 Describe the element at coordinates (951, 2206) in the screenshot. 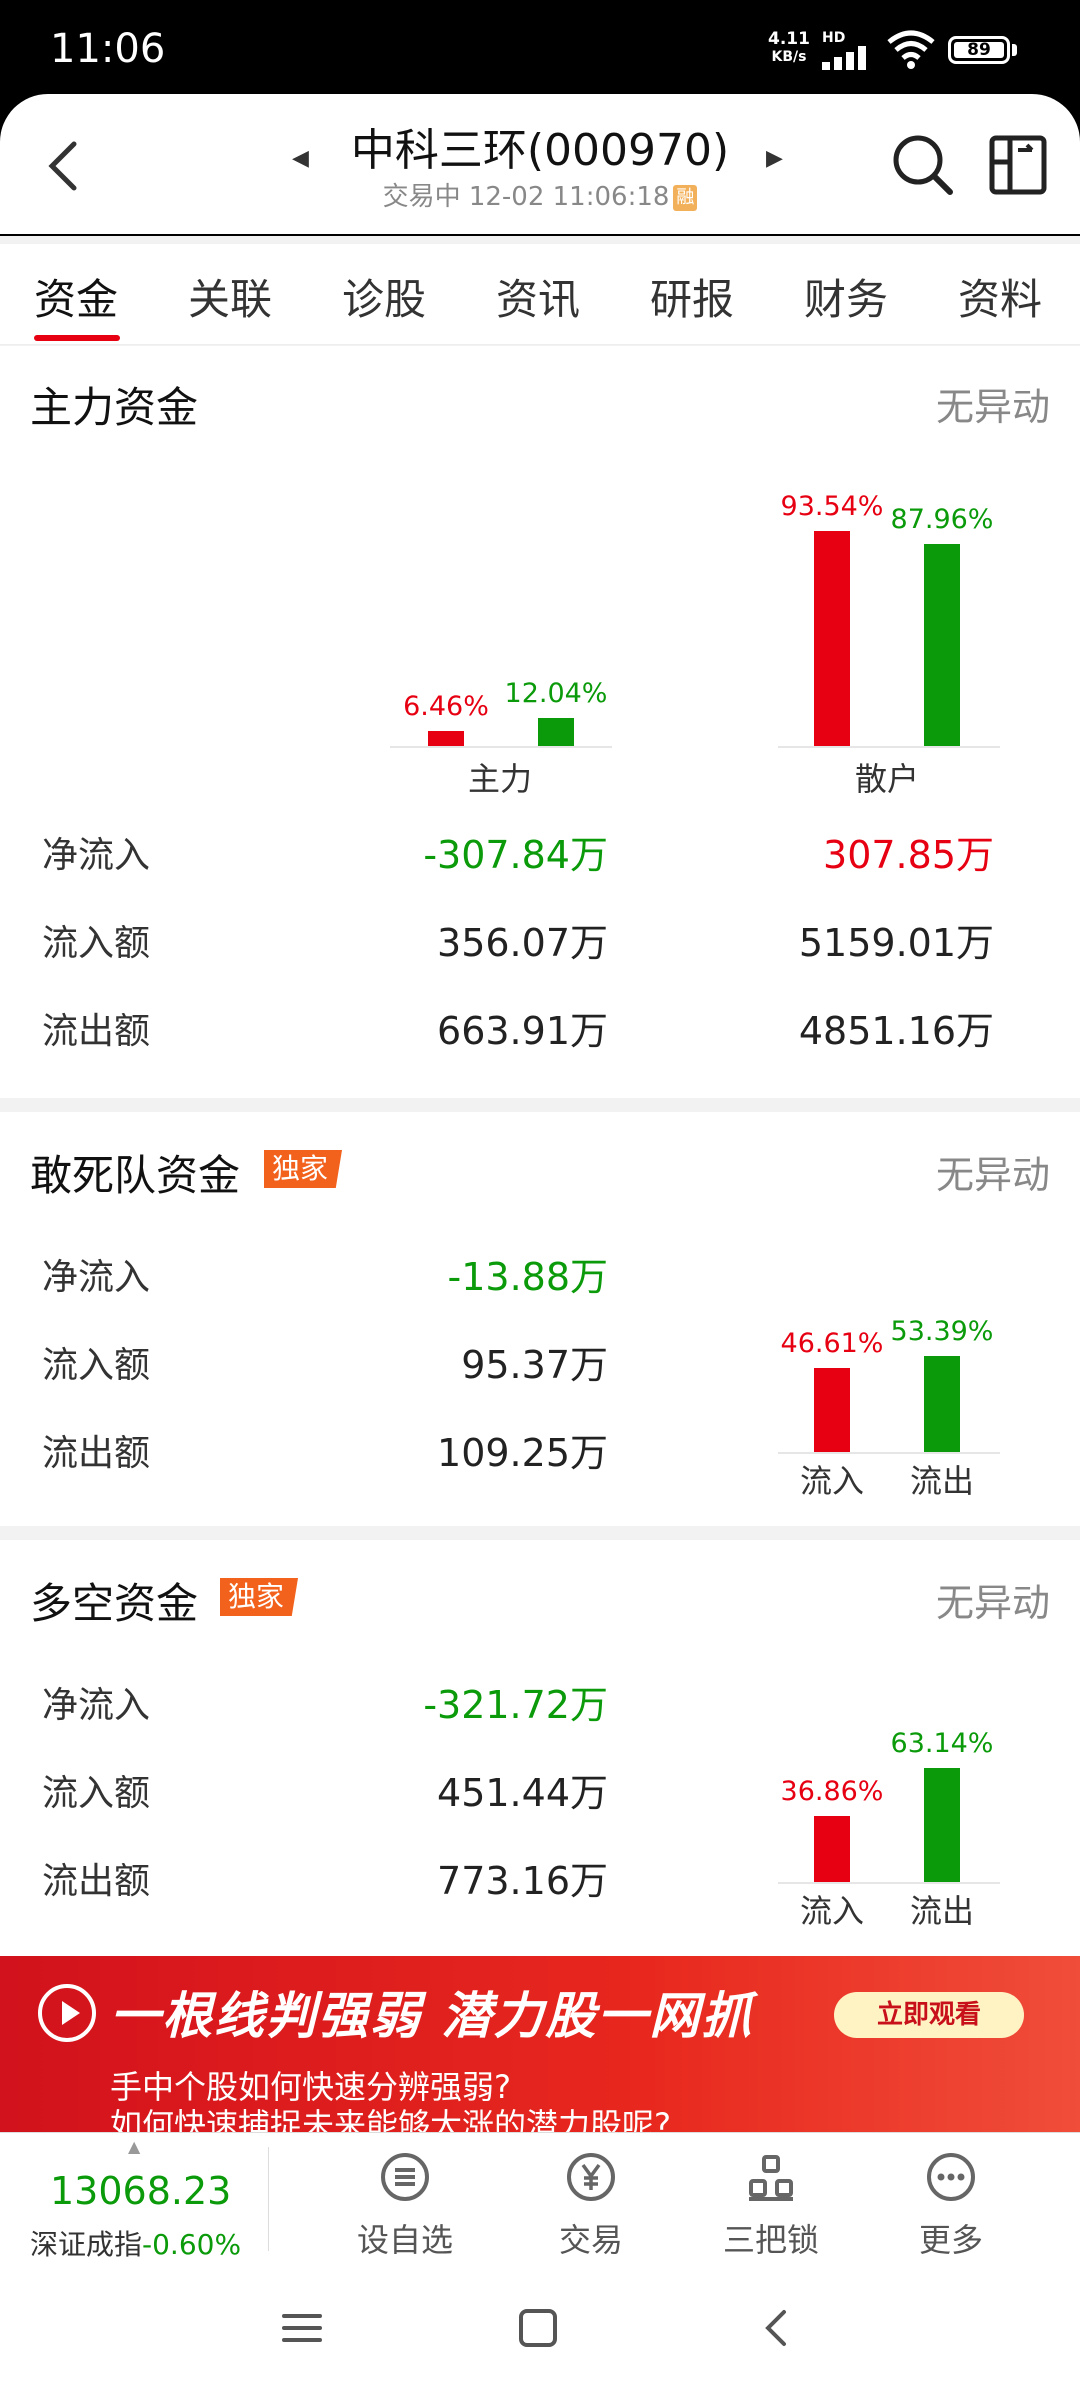

I see `nav-more: 更多` at that location.